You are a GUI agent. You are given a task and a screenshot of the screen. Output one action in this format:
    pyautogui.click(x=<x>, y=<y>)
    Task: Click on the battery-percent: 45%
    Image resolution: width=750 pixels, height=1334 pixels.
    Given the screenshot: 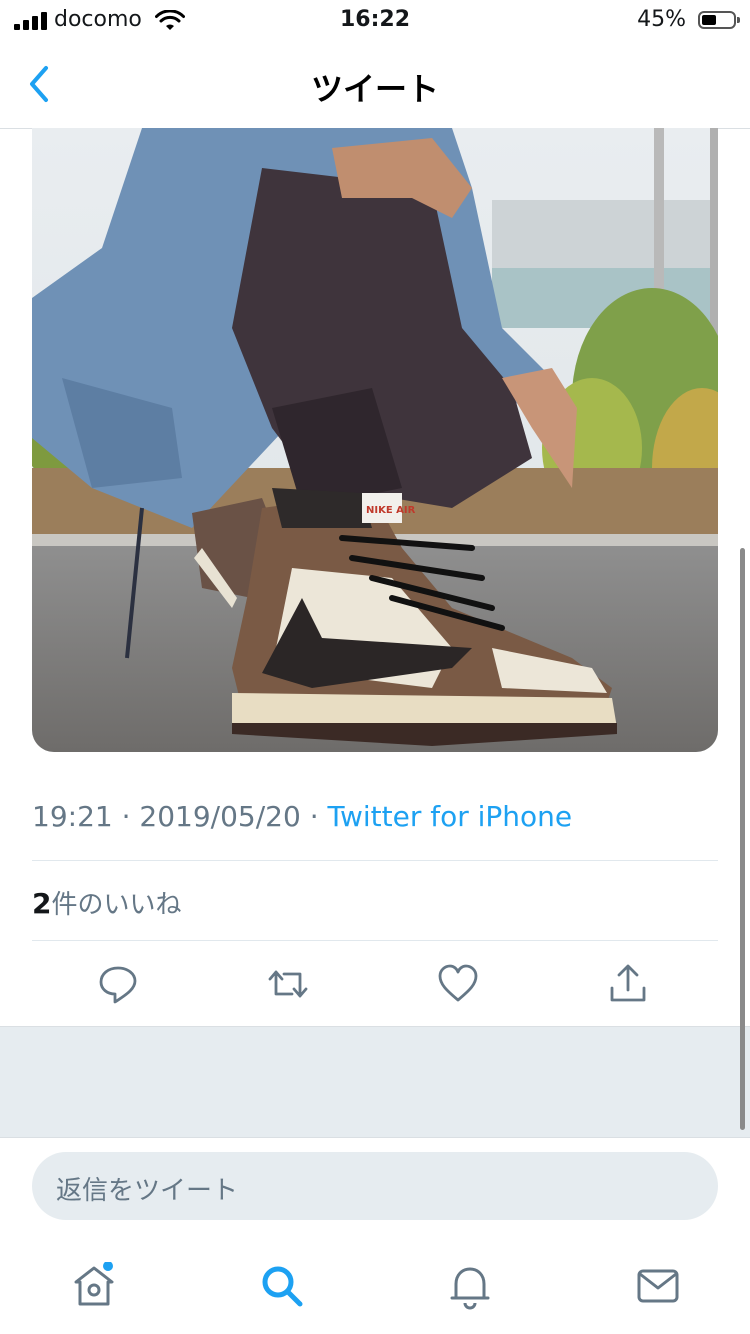 What is the action you would take?
    pyautogui.click(x=661, y=19)
    